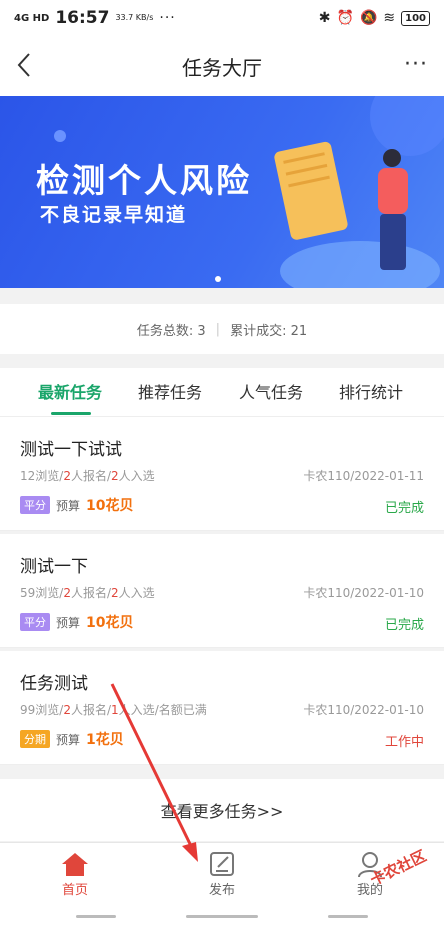 Image resolution: width=444 pixels, height=931 pixels. I want to click on task-author-date: 卡农110/2022-01-11, so click(363, 476).